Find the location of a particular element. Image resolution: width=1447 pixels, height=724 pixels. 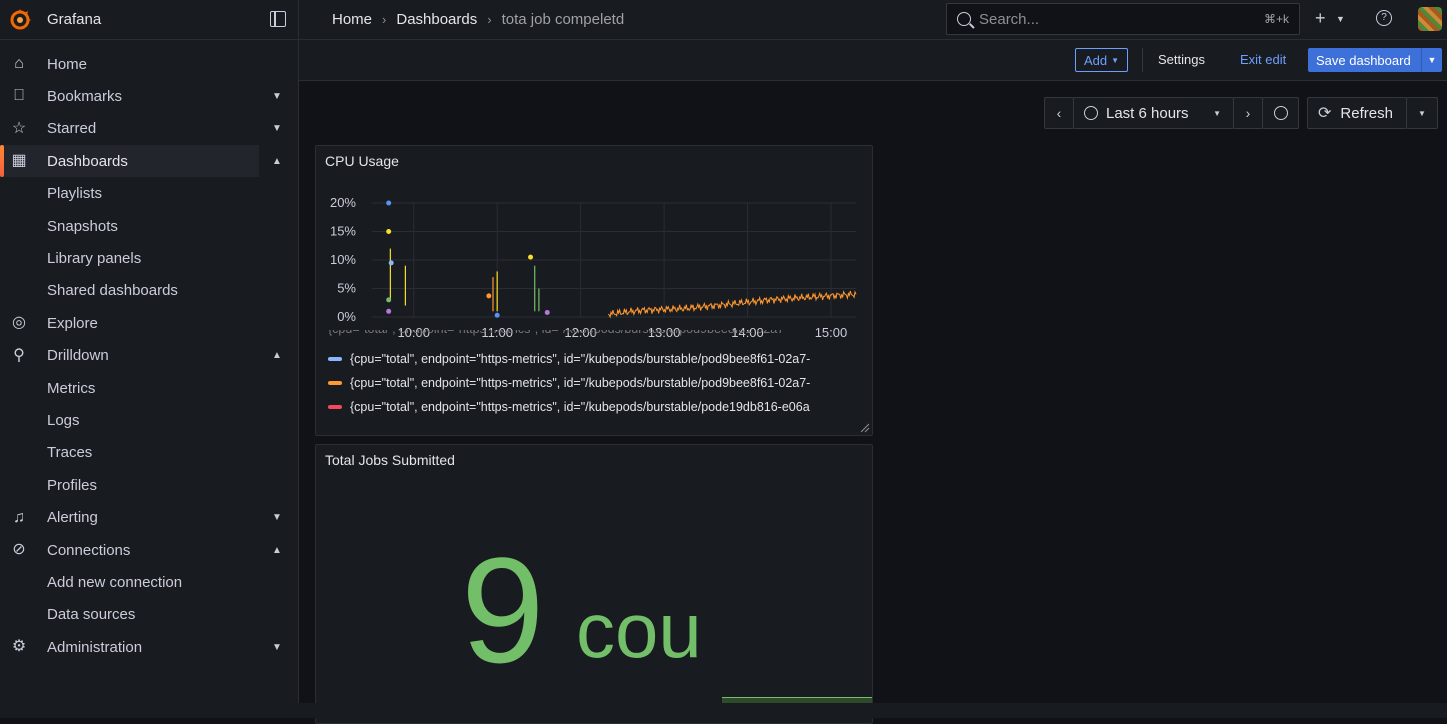

sidebar-item-alerting: ♫ Alerting ▼ is located at coordinates (149, 518).